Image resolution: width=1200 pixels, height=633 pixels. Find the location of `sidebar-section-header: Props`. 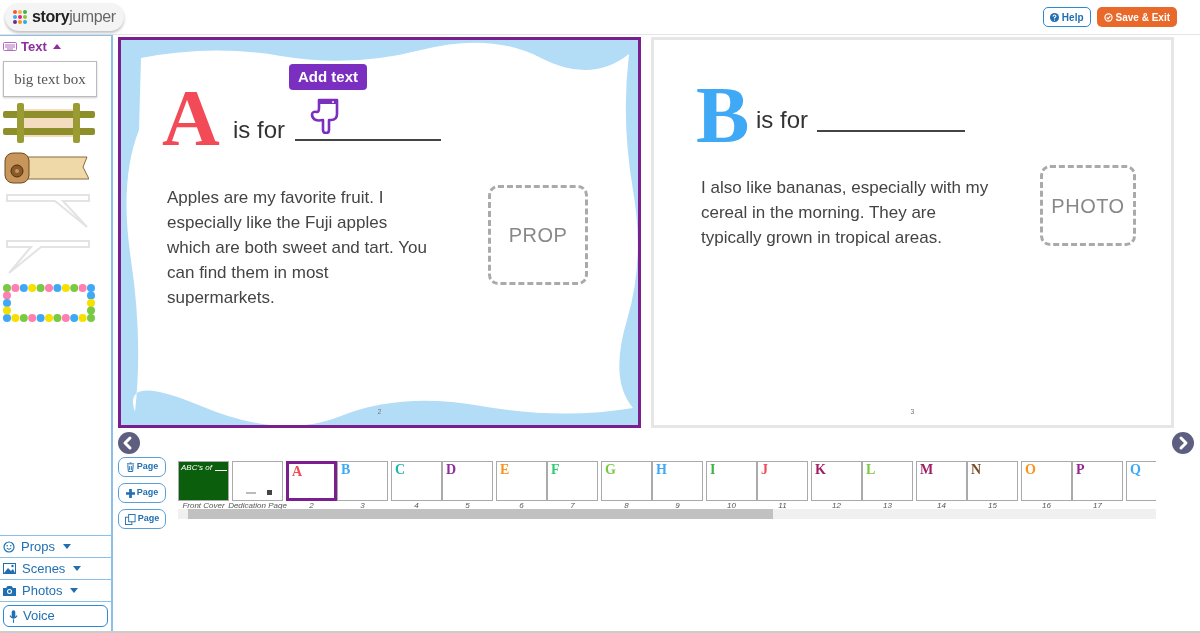

sidebar-section-header: Props is located at coordinates (55, 546).